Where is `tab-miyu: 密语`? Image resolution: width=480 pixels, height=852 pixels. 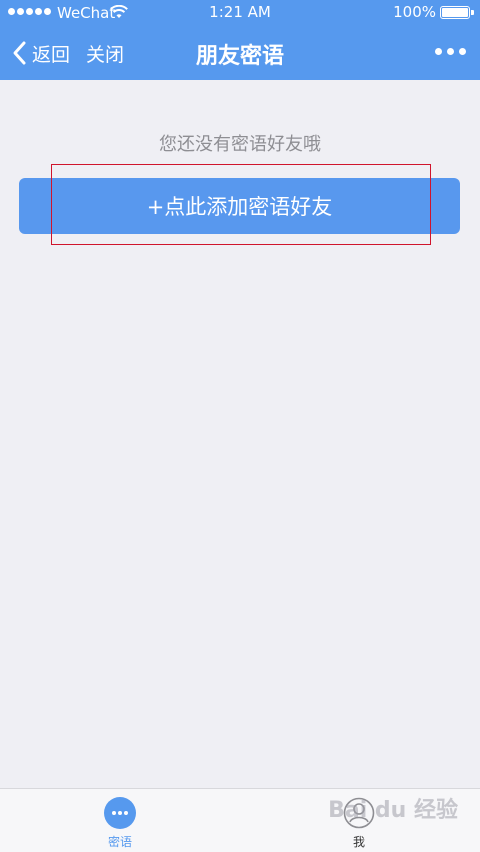 tab-miyu: 密语 is located at coordinates (120, 823).